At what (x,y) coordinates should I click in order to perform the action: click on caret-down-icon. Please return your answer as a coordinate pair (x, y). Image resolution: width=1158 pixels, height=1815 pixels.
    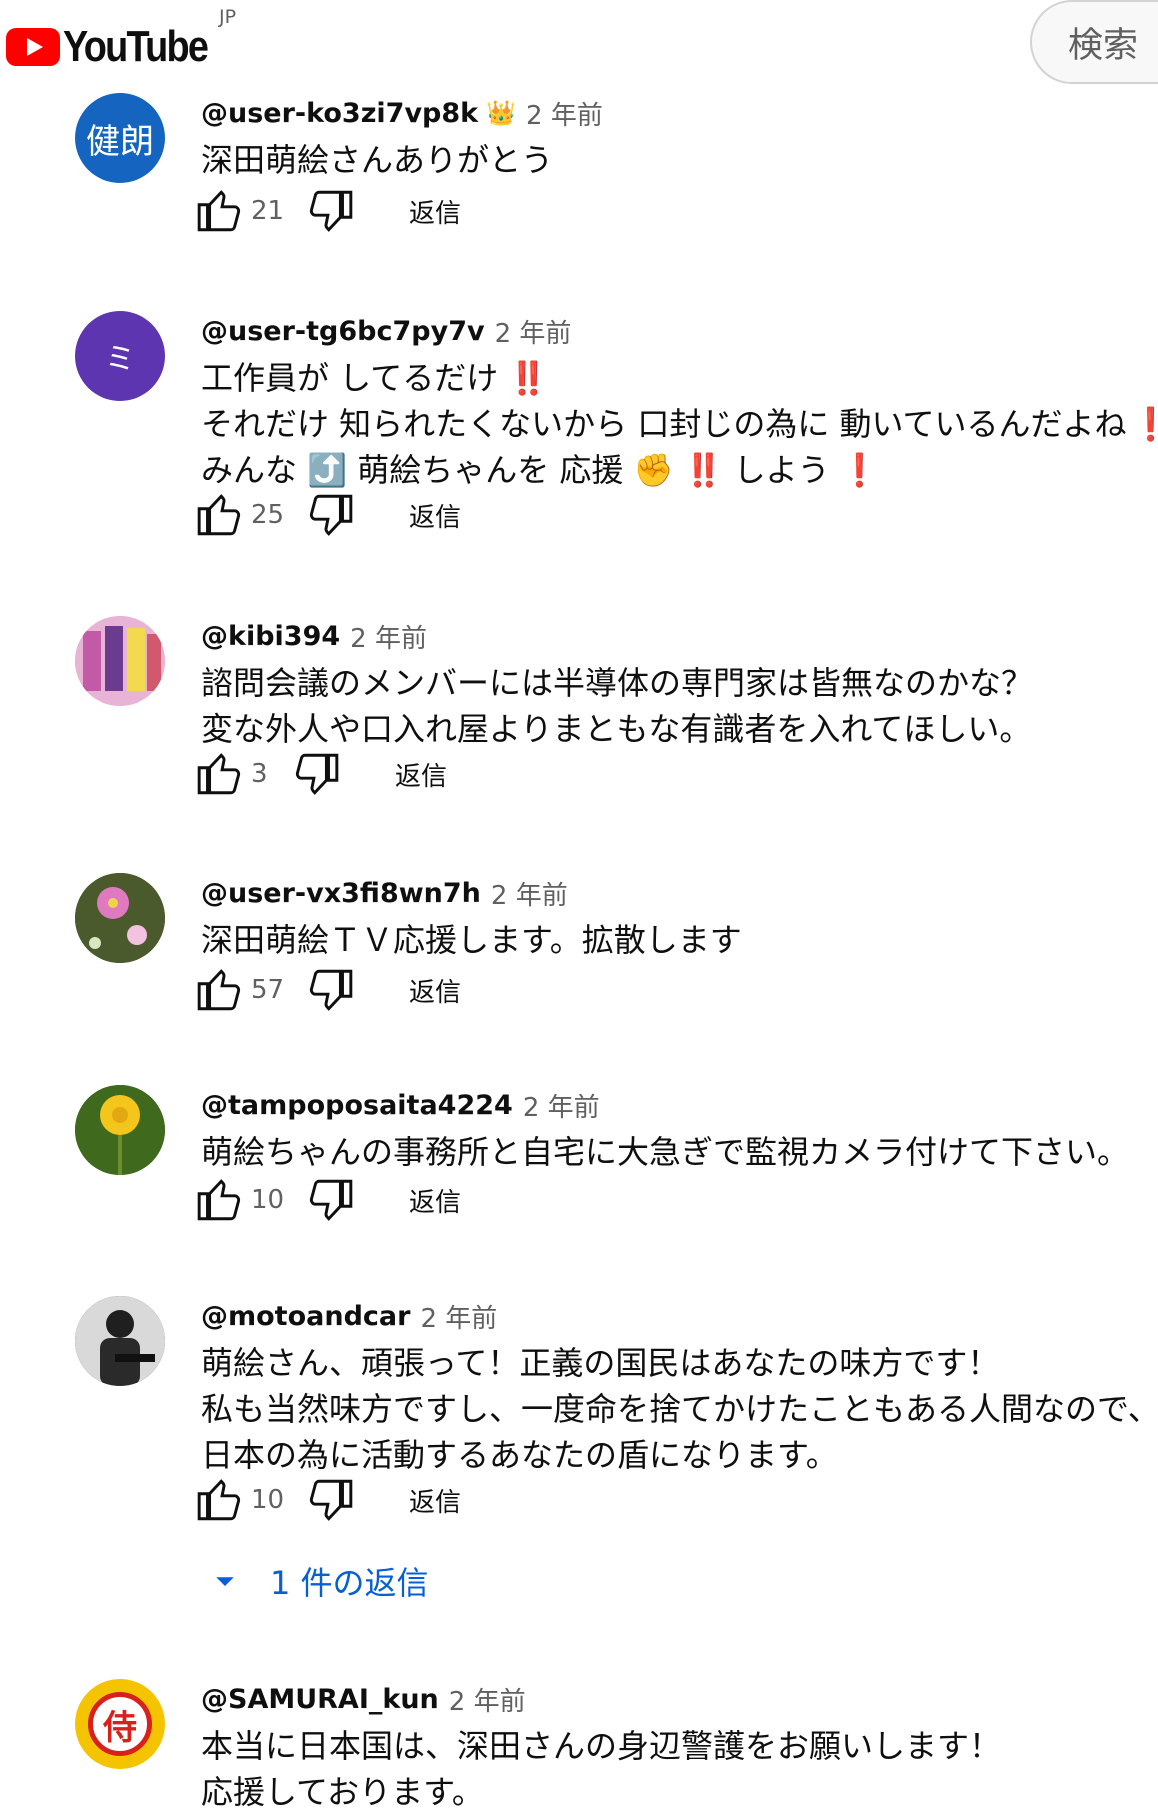
    Looking at the image, I should click on (225, 1581).